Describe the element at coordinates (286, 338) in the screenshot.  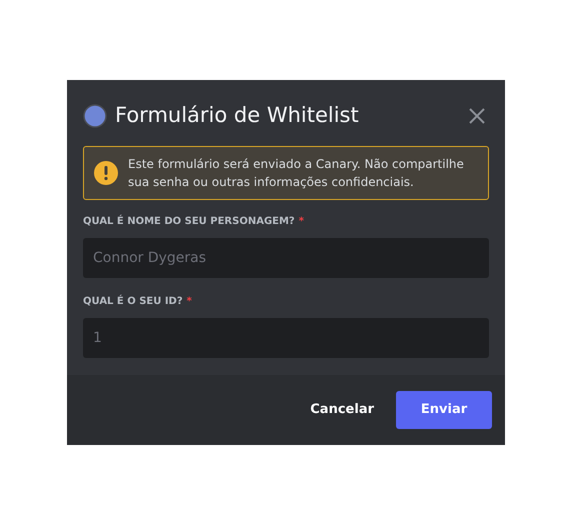
I see `input-field: 1` at that location.